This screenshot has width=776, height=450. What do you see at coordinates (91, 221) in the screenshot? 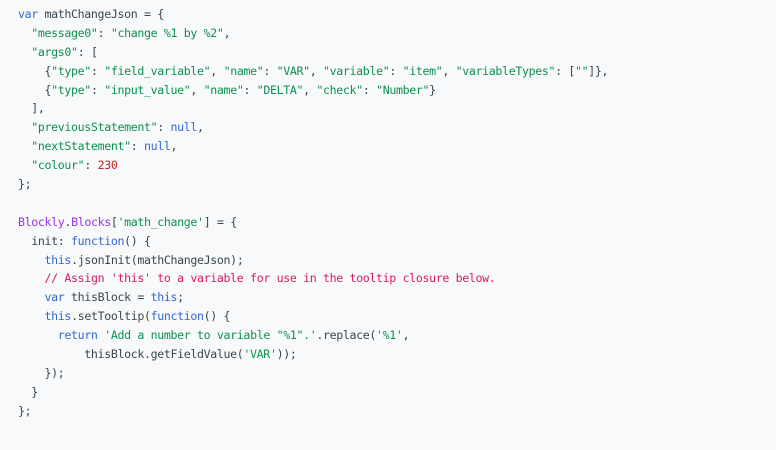
I see `code-token-identifier: Blocks` at bounding box center [91, 221].